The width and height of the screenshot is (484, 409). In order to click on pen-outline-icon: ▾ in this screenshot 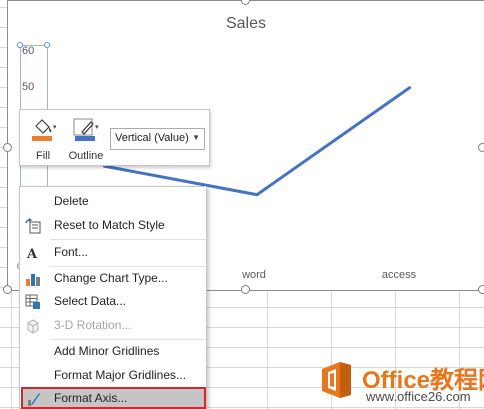, I will do `click(86, 129)`.